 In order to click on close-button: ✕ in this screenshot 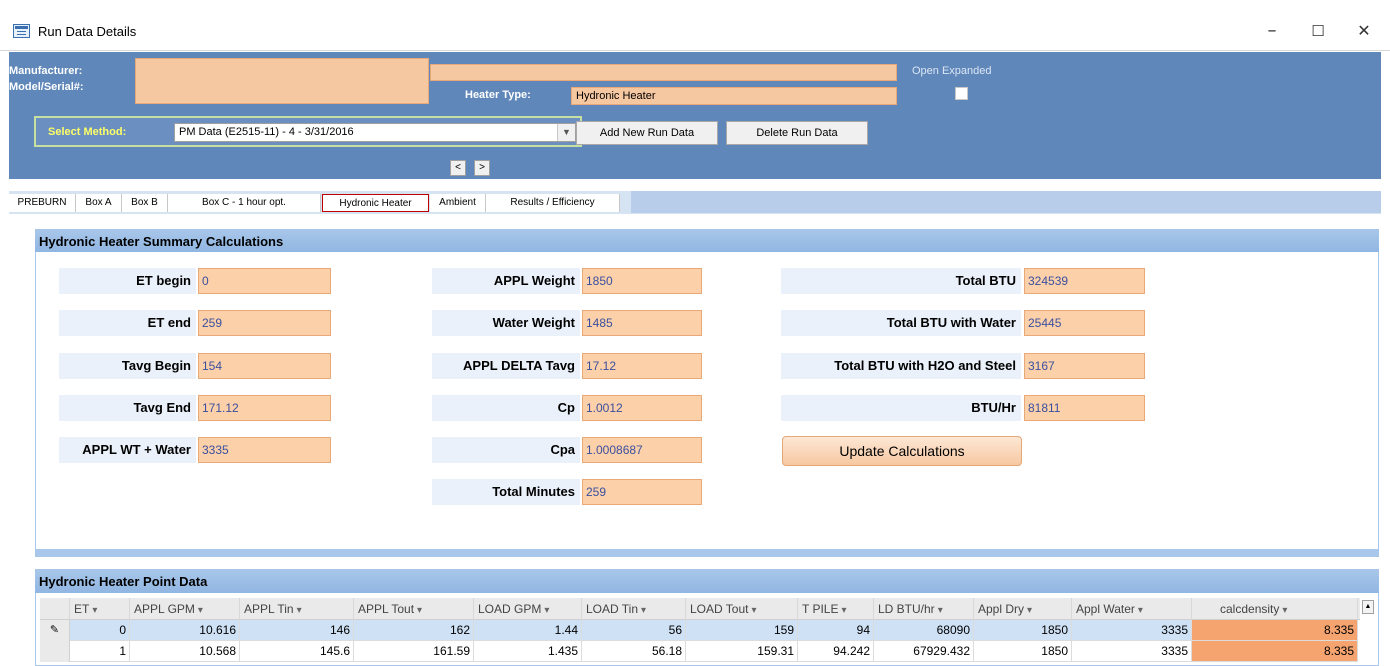, I will do `click(1364, 31)`.